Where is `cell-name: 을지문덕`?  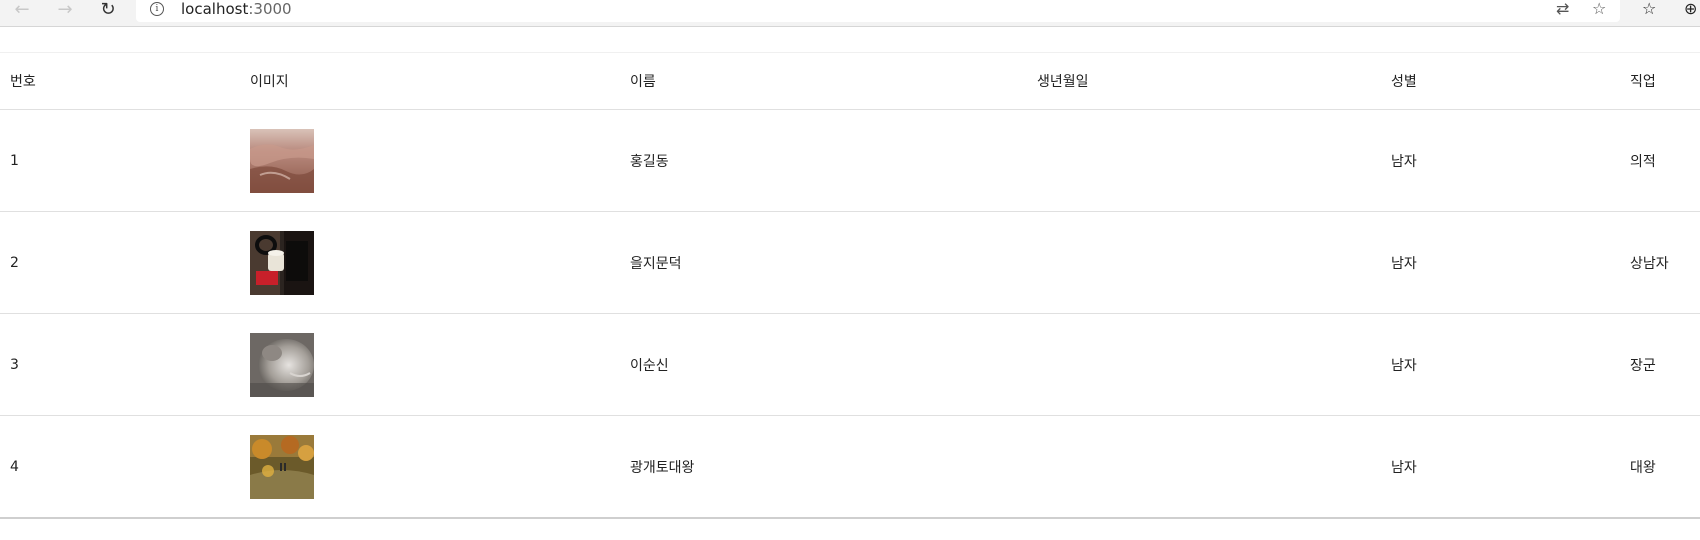
cell-name: 을지문덕 is located at coordinates (656, 263).